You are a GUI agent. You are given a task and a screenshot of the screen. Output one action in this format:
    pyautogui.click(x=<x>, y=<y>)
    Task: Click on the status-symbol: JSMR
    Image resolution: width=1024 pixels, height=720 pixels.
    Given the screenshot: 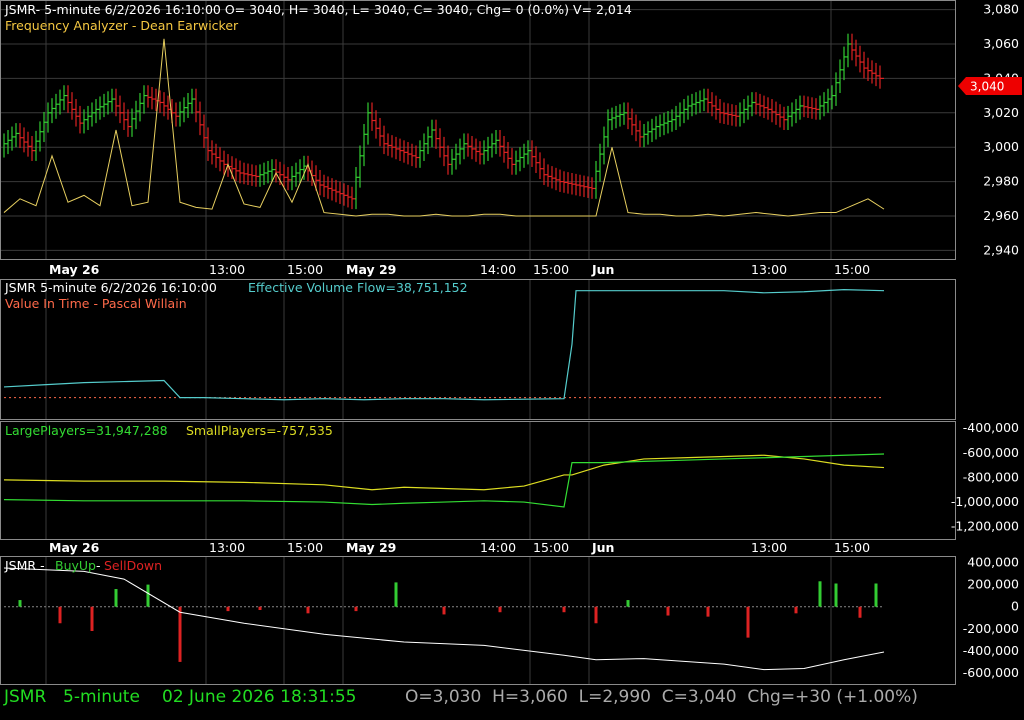 What is the action you would take?
    pyautogui.click(x=24, y=697)
    